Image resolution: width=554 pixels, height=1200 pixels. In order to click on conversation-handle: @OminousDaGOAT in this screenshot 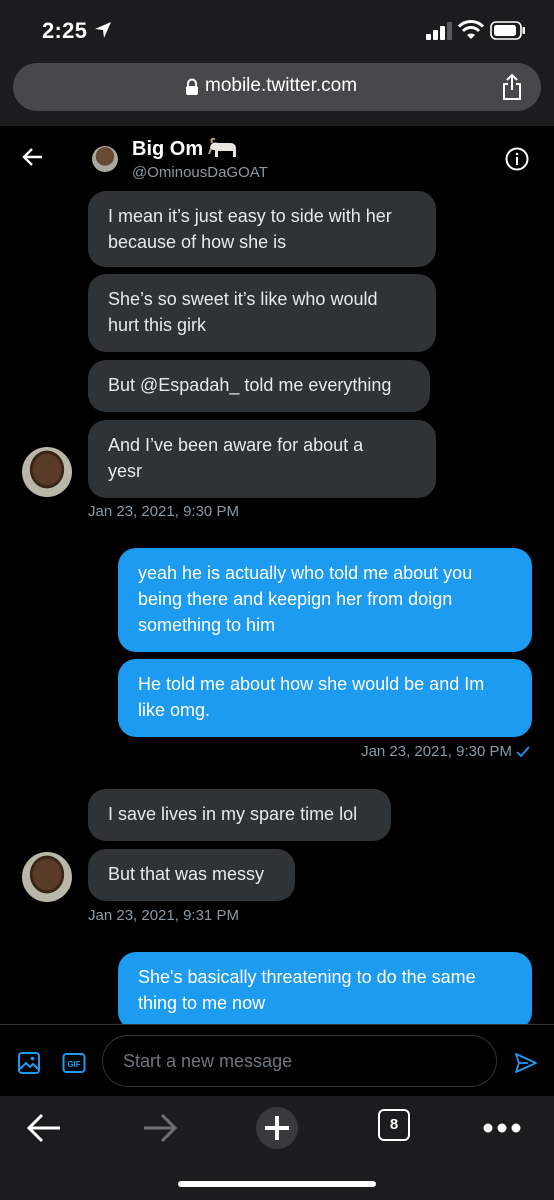, I will do `click(200, 172)`.